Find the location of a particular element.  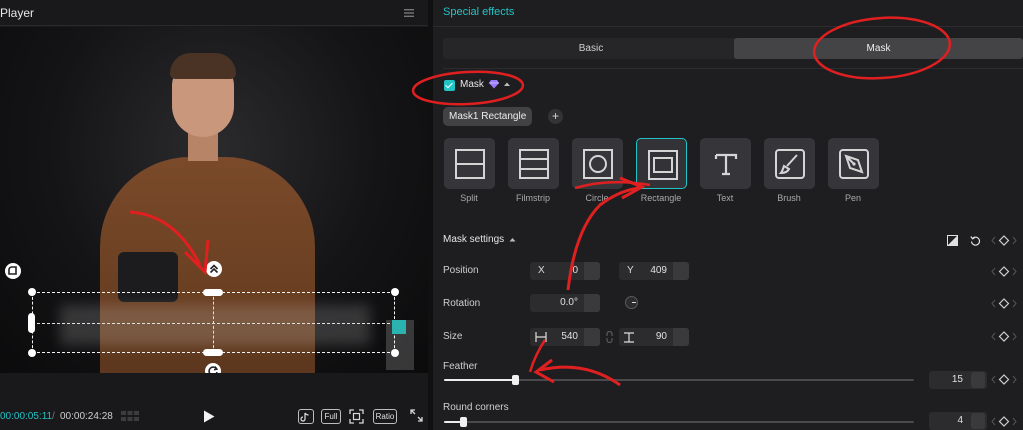

feather-value-box: 15 is located at coordinates (958, 380).